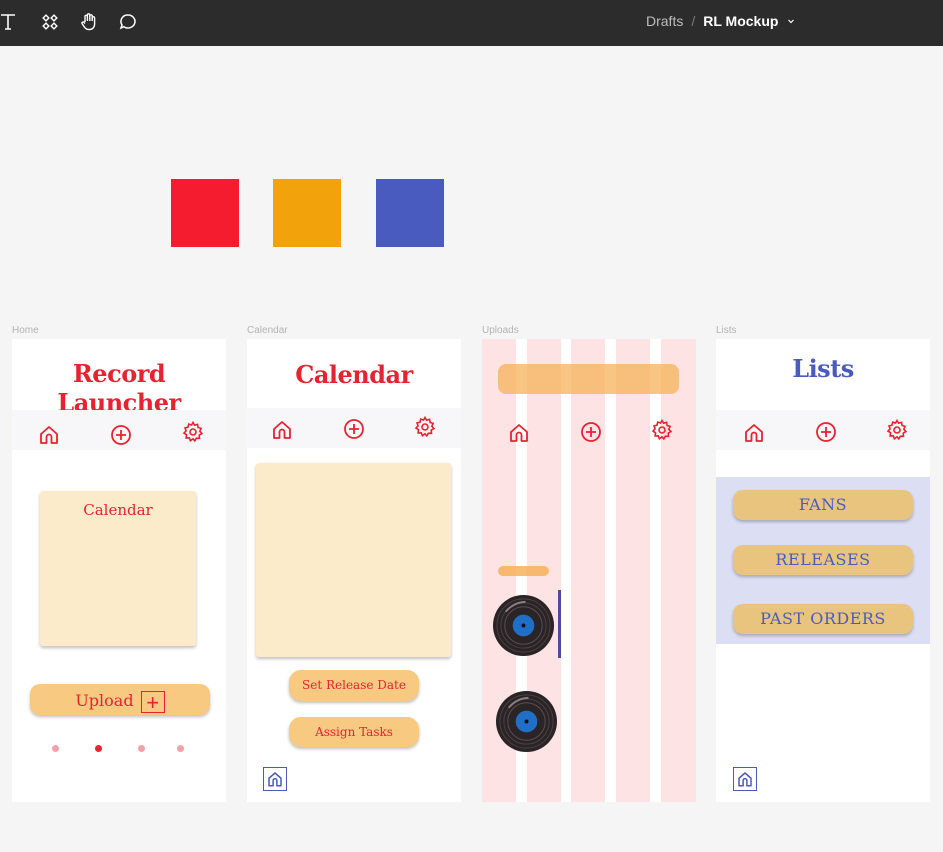  I want to click on search-bar-placeholder, so click(588, 379).